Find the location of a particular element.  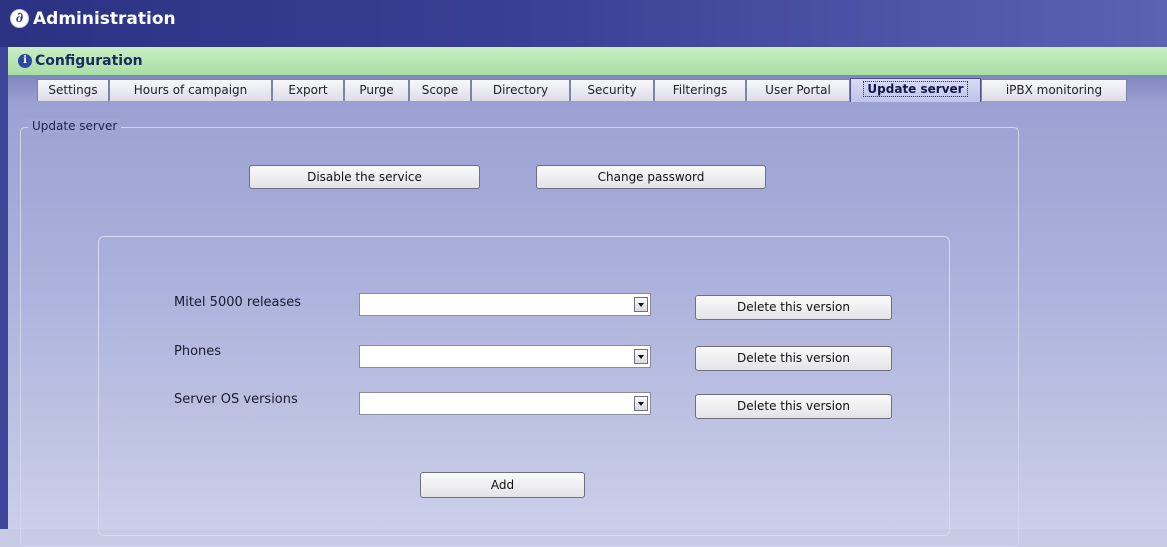

tab-security: Security is located at coordinates (612, 90).